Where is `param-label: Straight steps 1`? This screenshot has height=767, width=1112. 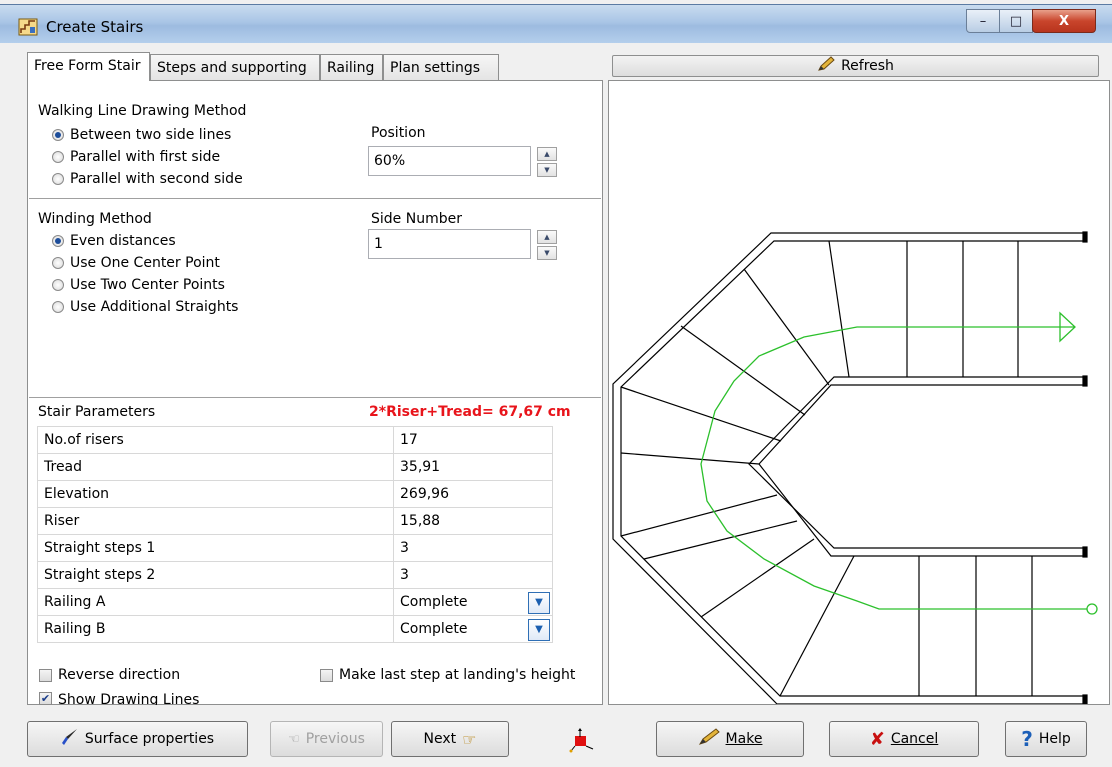 param-label: Straight steps 1 is located at coordinates (215, 548).